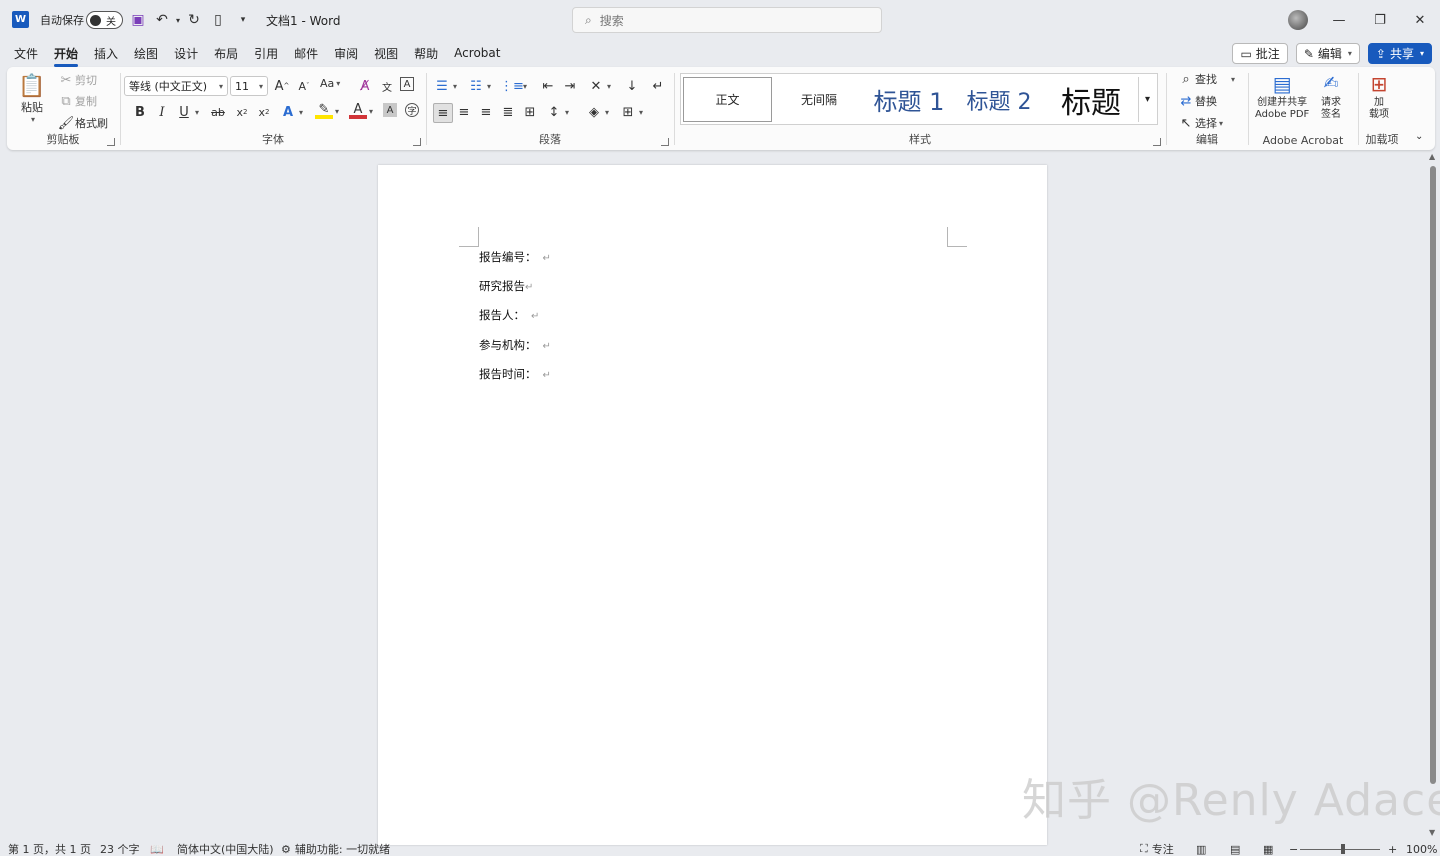 Image resolution: width=1440 pixels, height=856 pixels. What do you see at coordinates (218, 20) in the screenshot?
I see `new-doc-icon: ▯` at bounding box center [218, 20].